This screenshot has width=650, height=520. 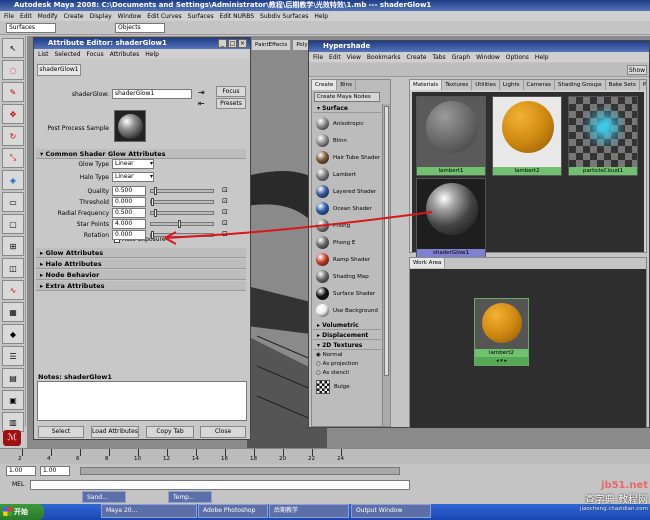 I want to click on presets-button: Presets, so click(x=231, y=103).